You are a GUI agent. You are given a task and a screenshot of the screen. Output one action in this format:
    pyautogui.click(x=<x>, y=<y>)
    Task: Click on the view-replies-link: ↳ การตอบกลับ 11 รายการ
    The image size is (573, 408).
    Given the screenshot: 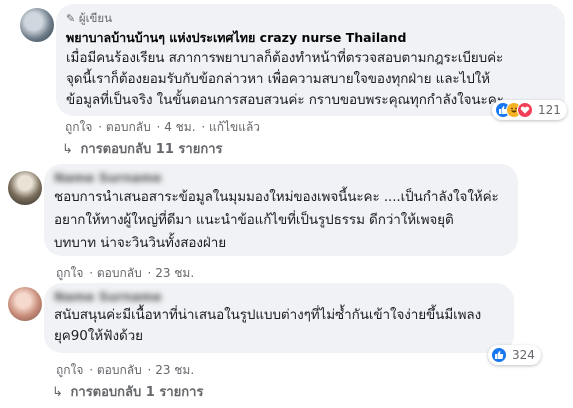 What is the action you would take?
    pyautogui.click(x=142, y=148)
    